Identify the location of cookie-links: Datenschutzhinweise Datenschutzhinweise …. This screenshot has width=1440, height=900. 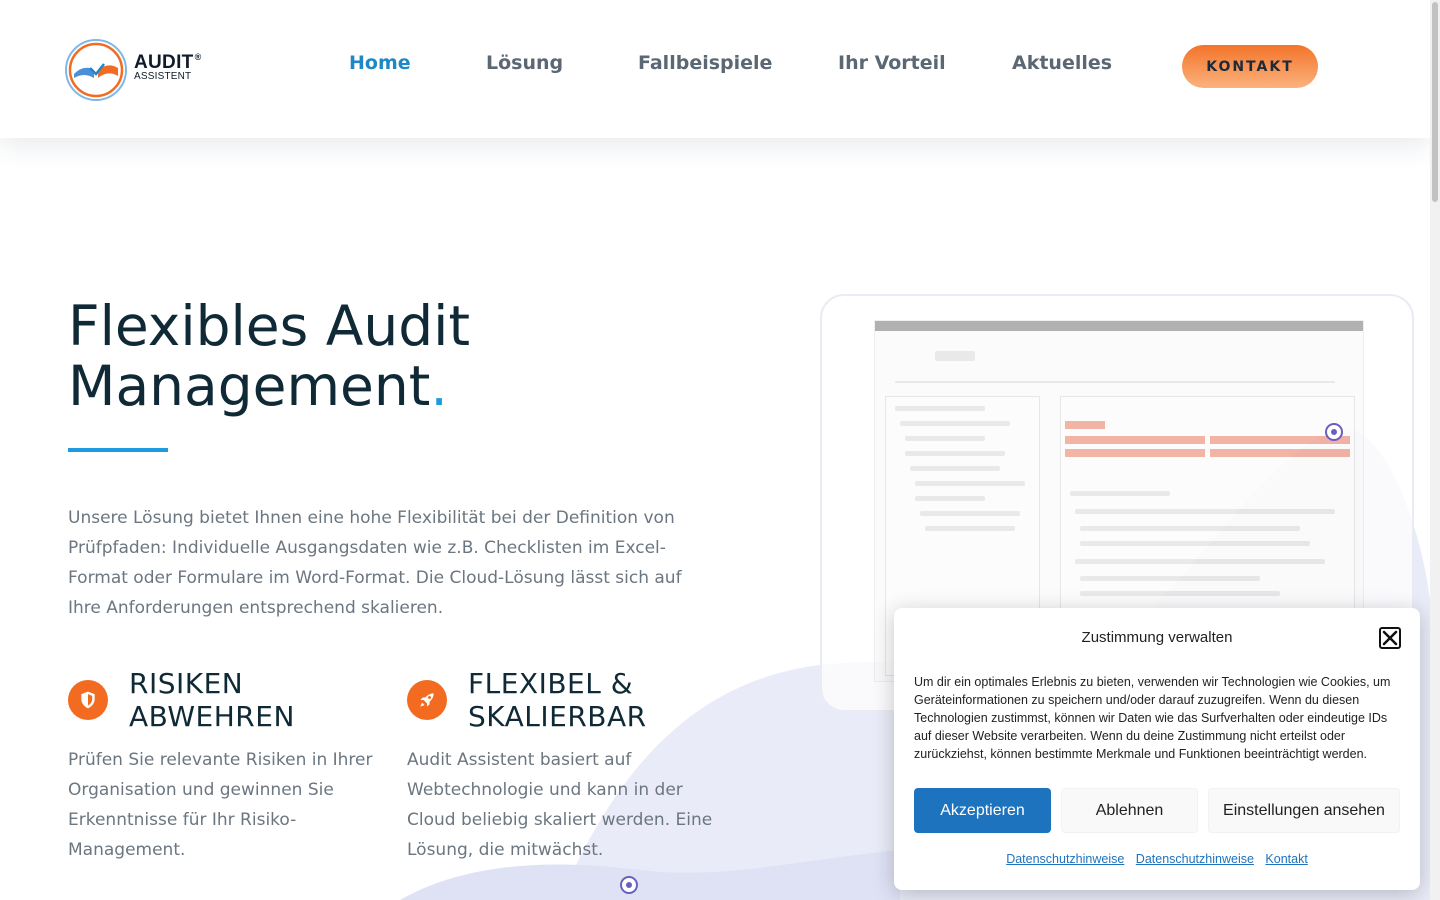
(1157, 859).